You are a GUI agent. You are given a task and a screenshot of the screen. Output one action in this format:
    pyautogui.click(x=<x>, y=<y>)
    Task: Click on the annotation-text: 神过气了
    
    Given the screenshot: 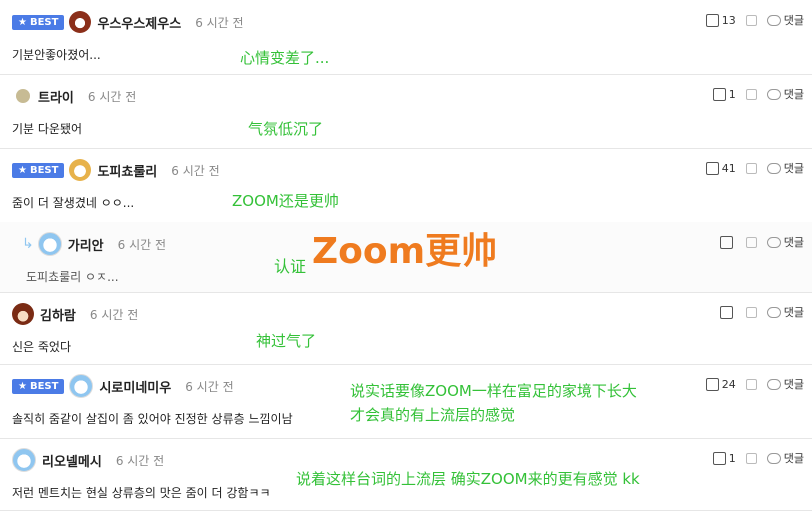 What is the action you would take?
    pyautogui.click(x=286, y=341)
    